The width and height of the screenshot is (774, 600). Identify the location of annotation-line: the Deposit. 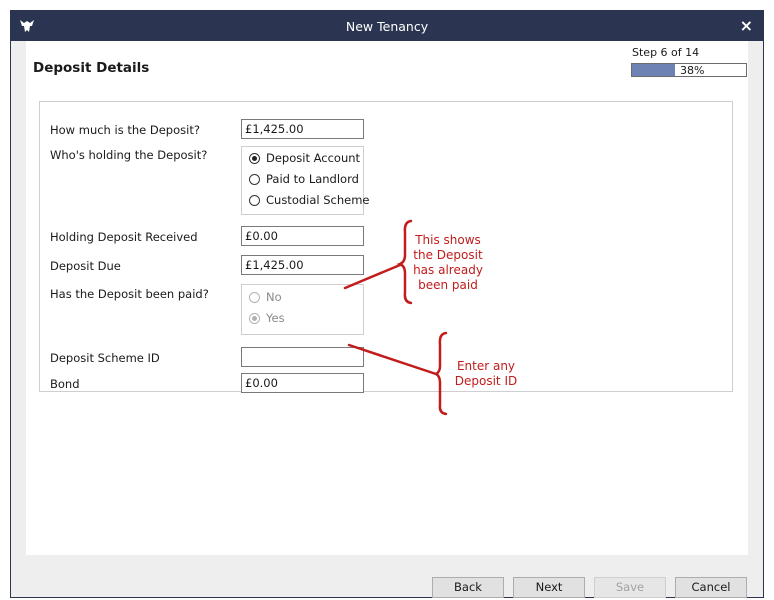
(448, 255).